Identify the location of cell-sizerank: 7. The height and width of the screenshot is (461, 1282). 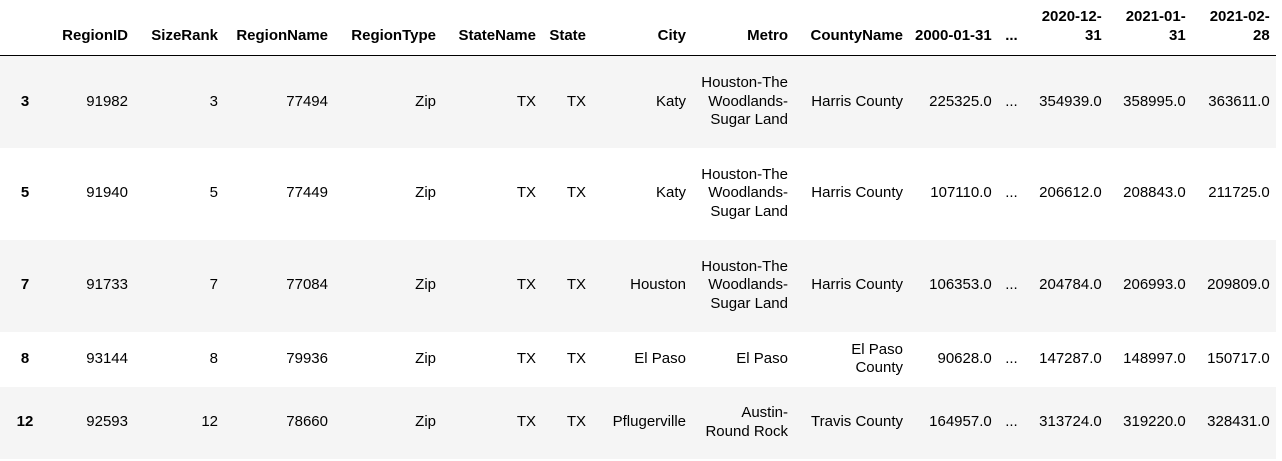
(213, 285).